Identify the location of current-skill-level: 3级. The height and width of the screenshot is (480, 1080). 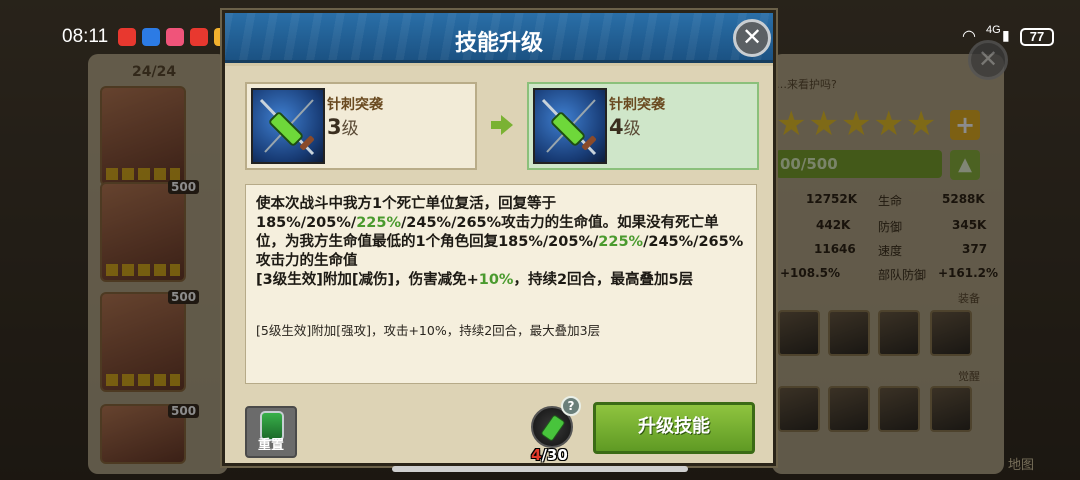
(343, 127).